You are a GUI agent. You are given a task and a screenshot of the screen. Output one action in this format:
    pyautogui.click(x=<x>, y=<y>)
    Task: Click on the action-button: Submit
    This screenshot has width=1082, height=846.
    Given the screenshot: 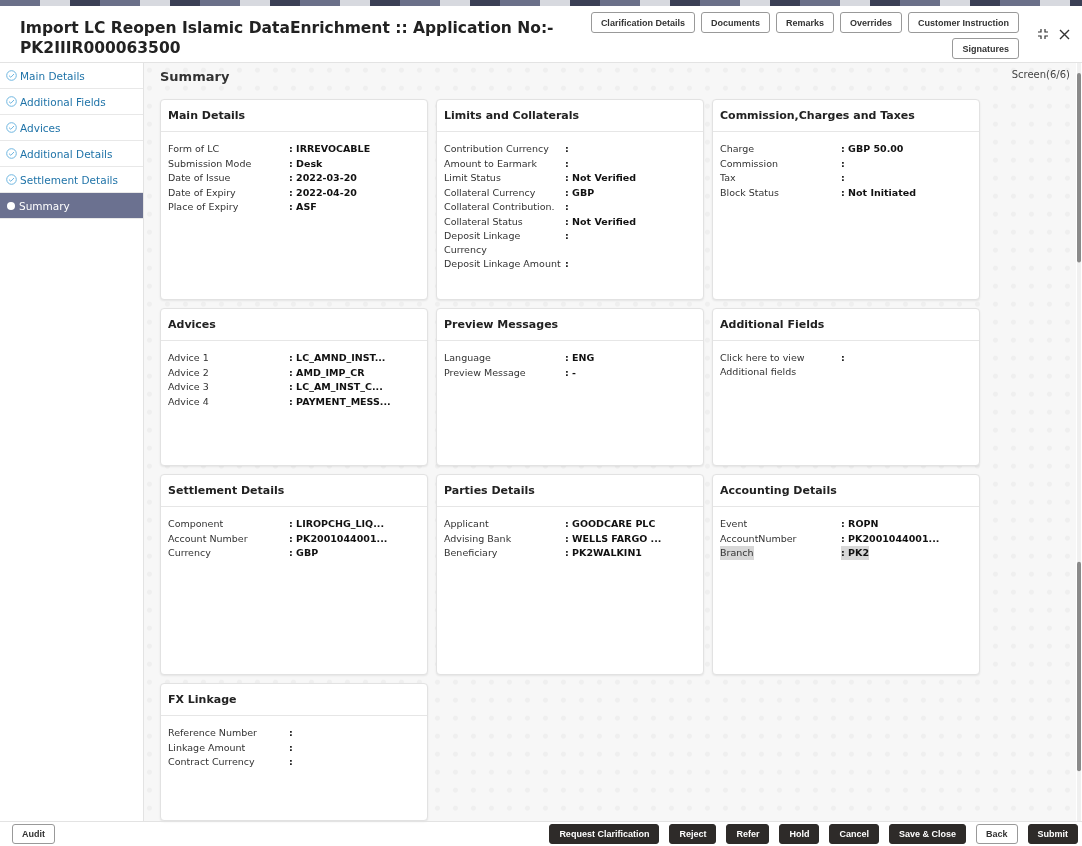 What is the action you would take?
    pyautogui.click(x=1052, y=834)
    